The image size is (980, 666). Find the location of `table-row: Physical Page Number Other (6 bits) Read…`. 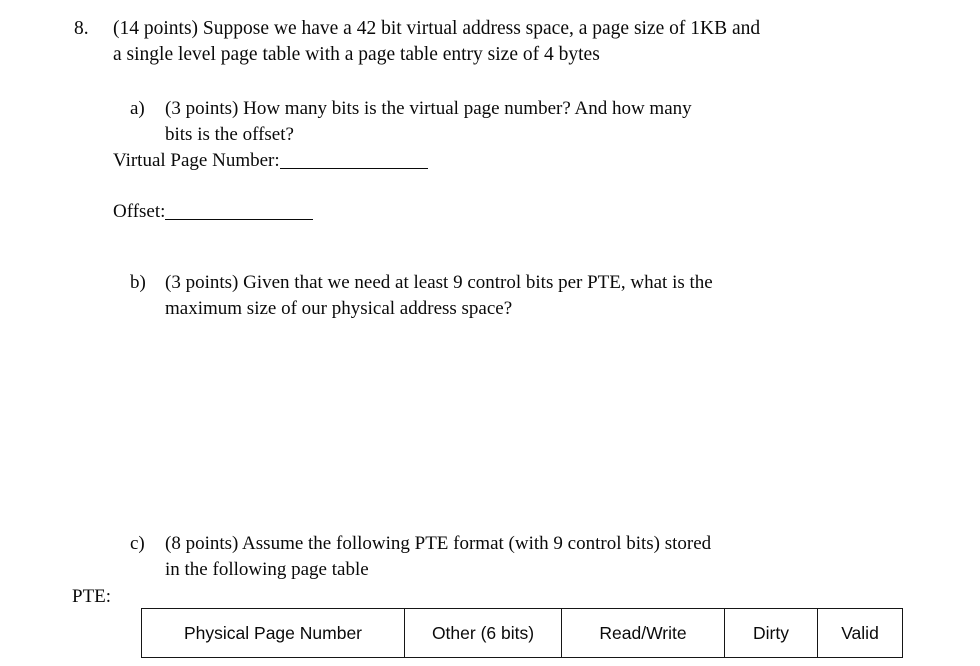

table-row: Physical Page Number Other (6 bits) Read… is located at coordinates (522, 633).